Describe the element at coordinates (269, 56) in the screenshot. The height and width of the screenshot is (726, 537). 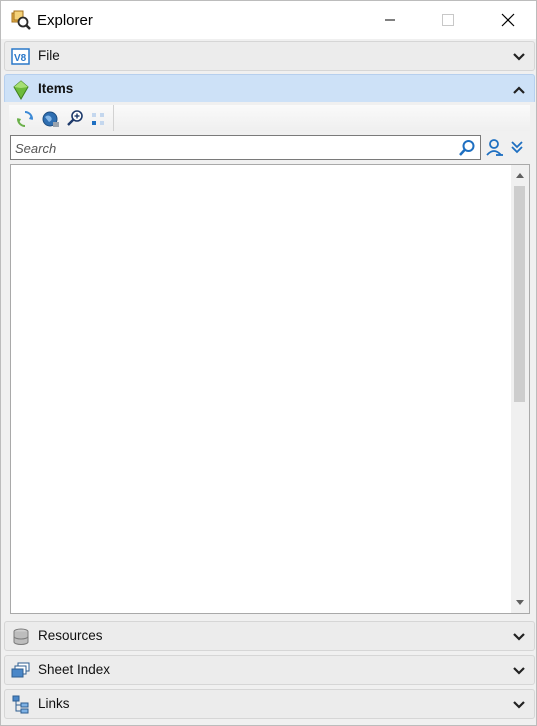
I see `panel-header-file: V8 File` at that location.